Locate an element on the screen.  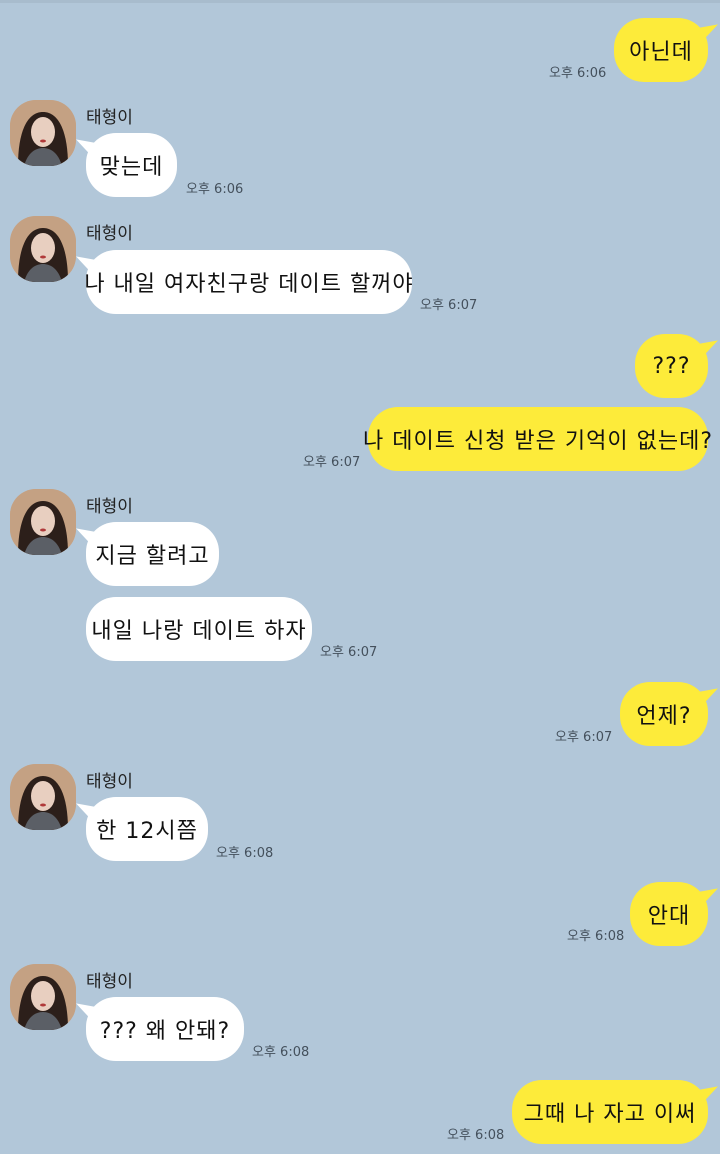
their-message-bubble: 내일 나랑 데이트 하자 is located at coordinates (199, 629).